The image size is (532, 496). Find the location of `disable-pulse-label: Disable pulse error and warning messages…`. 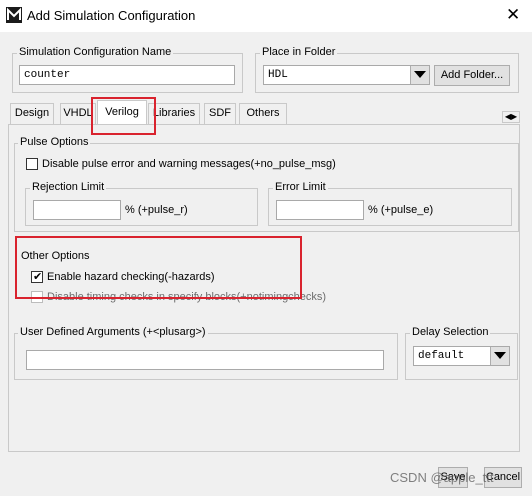

disable-pulse-label: Disable pulse error and warning messages… is located at coordinates (189, 164).